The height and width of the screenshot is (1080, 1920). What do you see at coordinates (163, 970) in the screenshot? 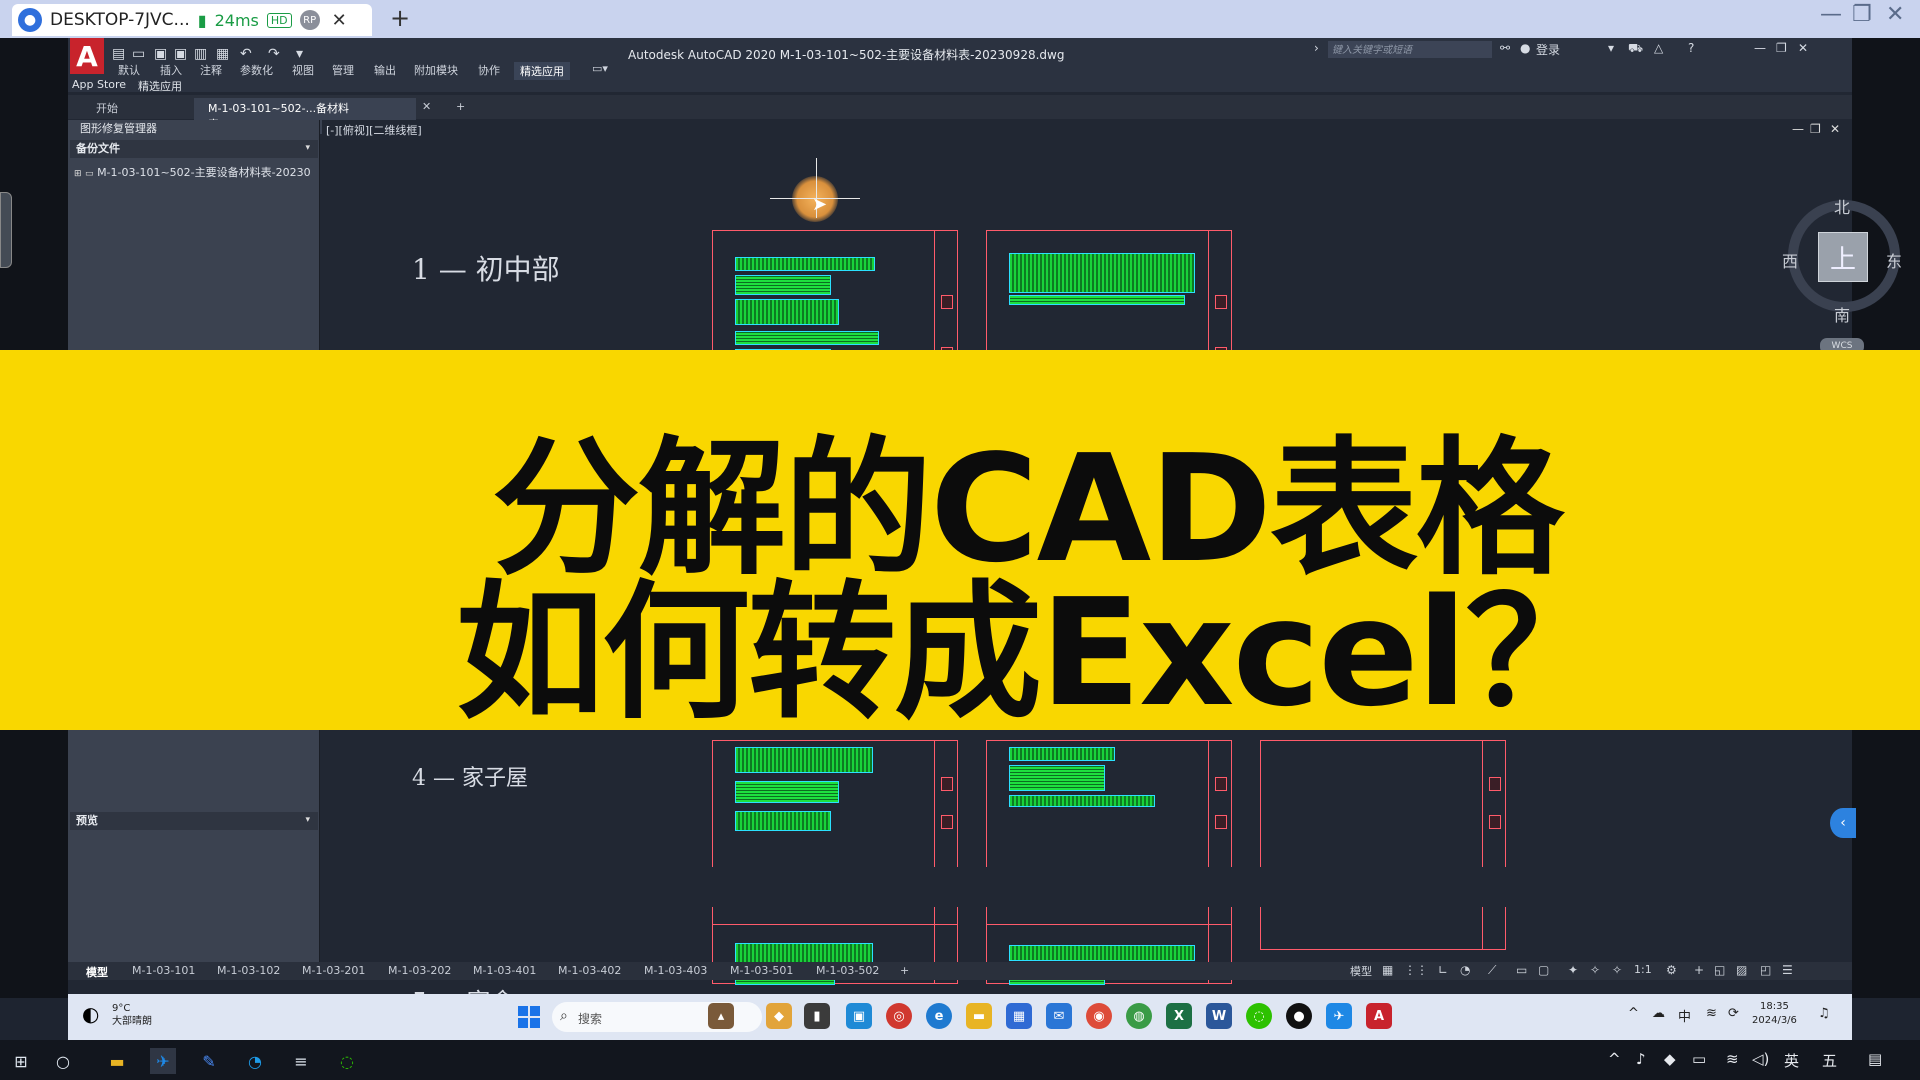
I see `layout-tab: M-1-03-101` at bounding box center [163, 970].